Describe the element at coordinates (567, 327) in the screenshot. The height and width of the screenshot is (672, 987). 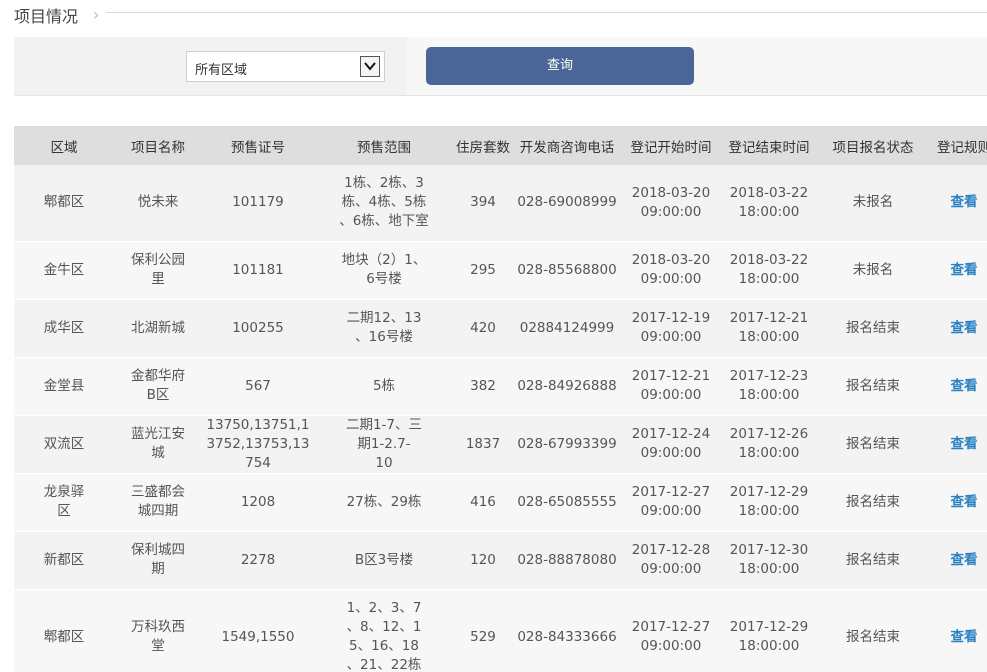
I see `cell-text-phone: 02884124999` at that location.